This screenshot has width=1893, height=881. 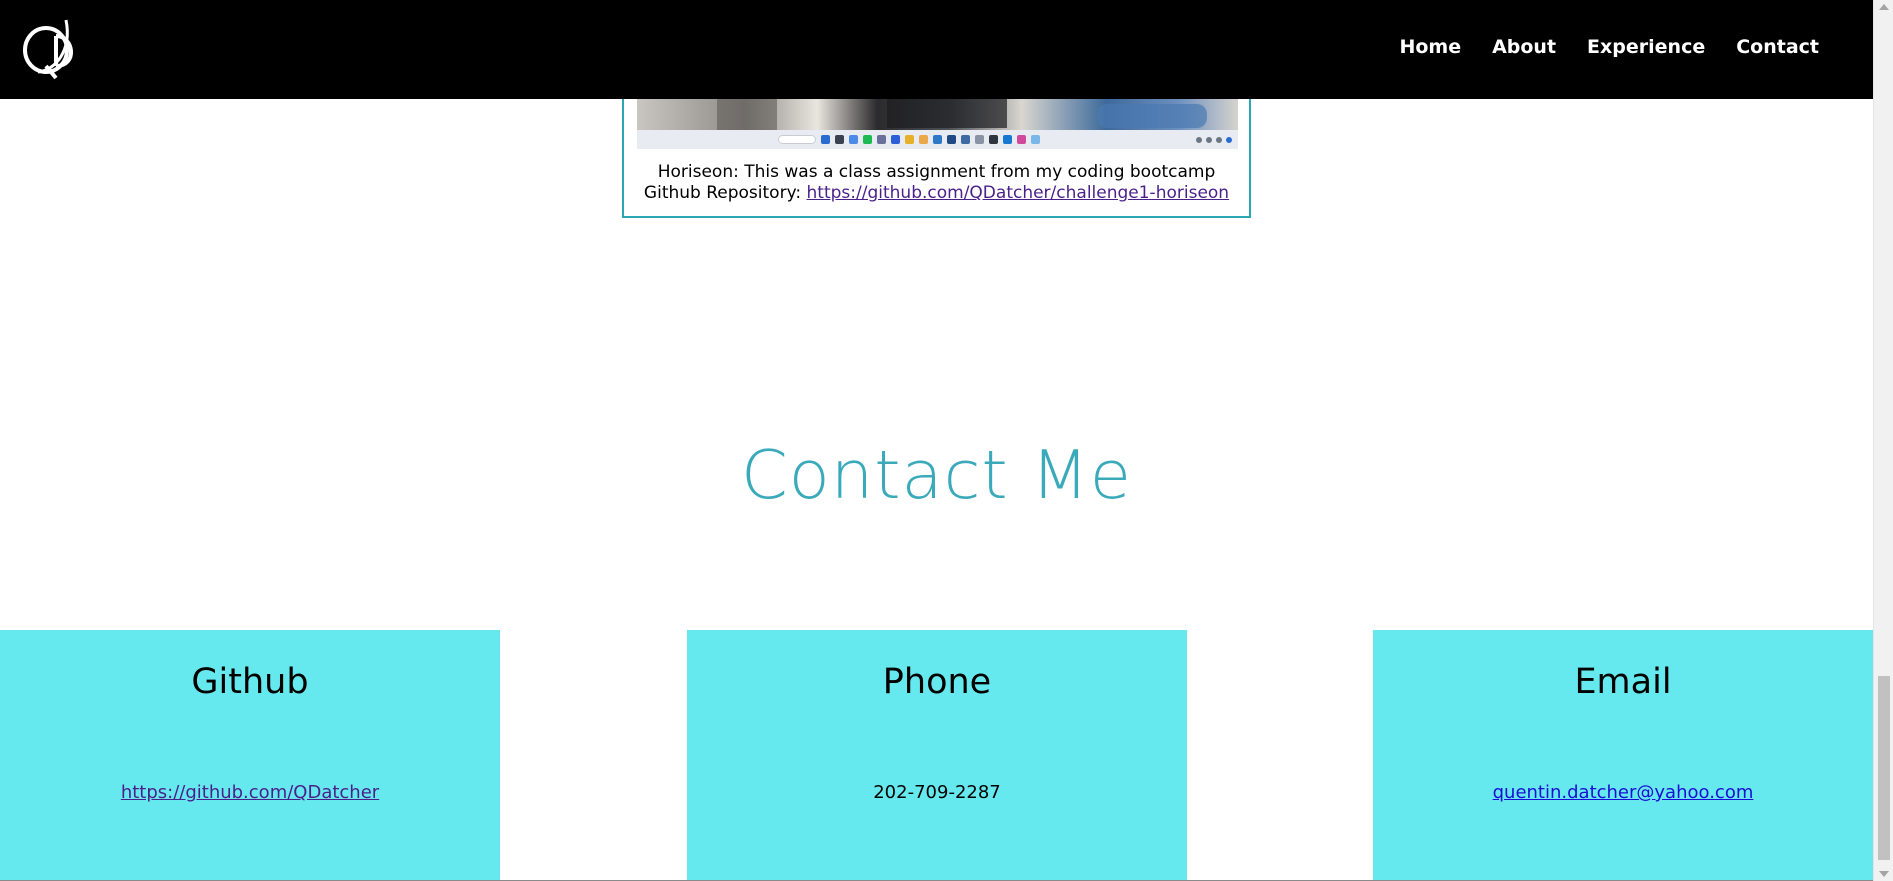 I want to click on email-link: quentin.datcher@yahoo.com, so click(x=1623, y=792).